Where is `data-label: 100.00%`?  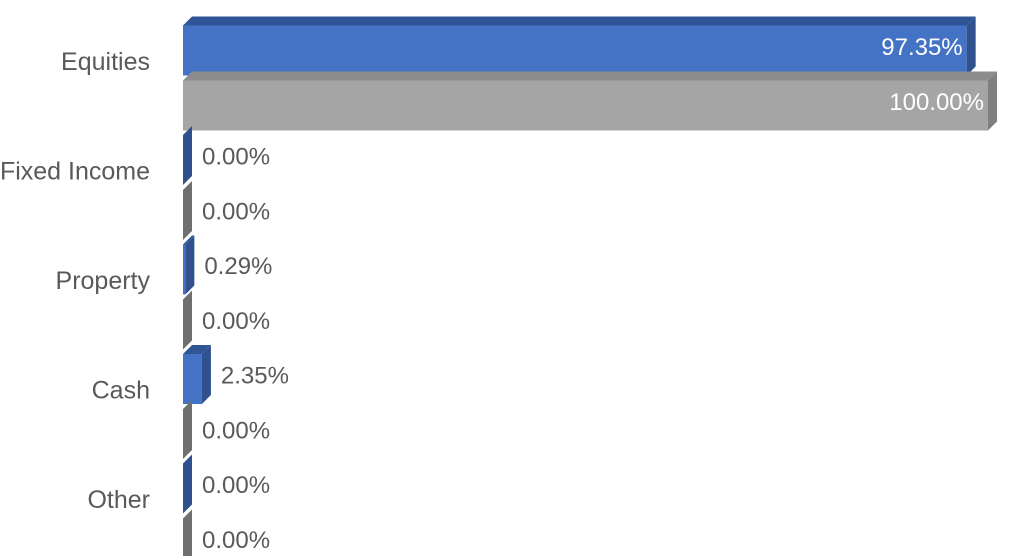
data-label: 100.00% is located at coordinates (936, 102).